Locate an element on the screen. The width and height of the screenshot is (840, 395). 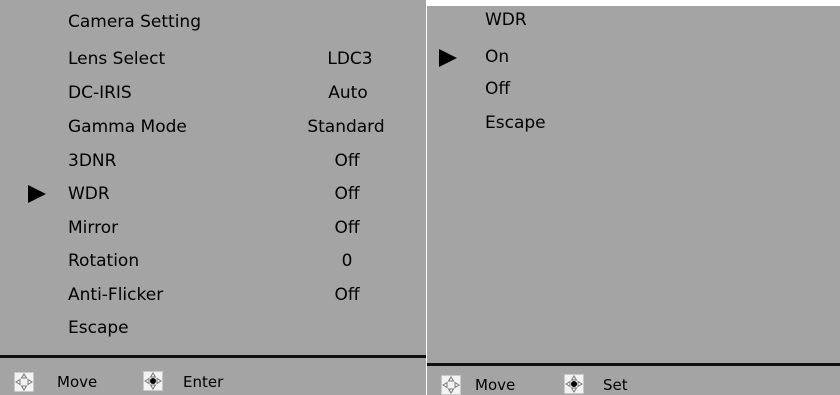
menu-item-lens-select: Lens Select LDC3 is located at coordinates (238, 59).